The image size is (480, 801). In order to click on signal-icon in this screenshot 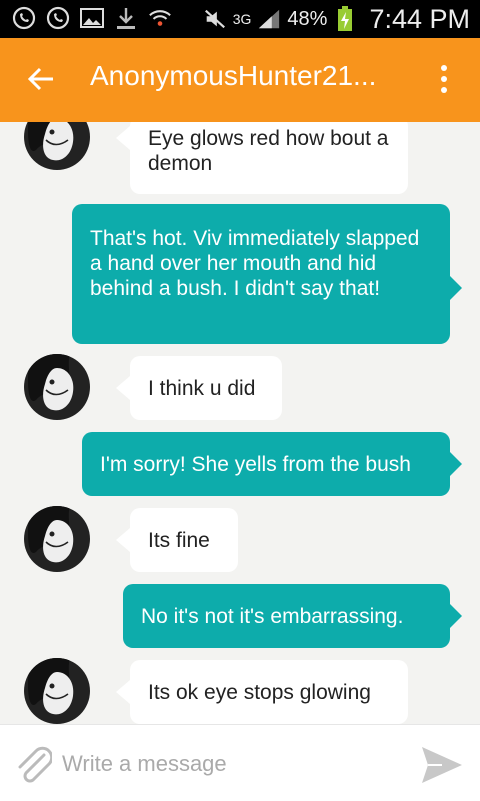, I will do `click(269, 19)`.